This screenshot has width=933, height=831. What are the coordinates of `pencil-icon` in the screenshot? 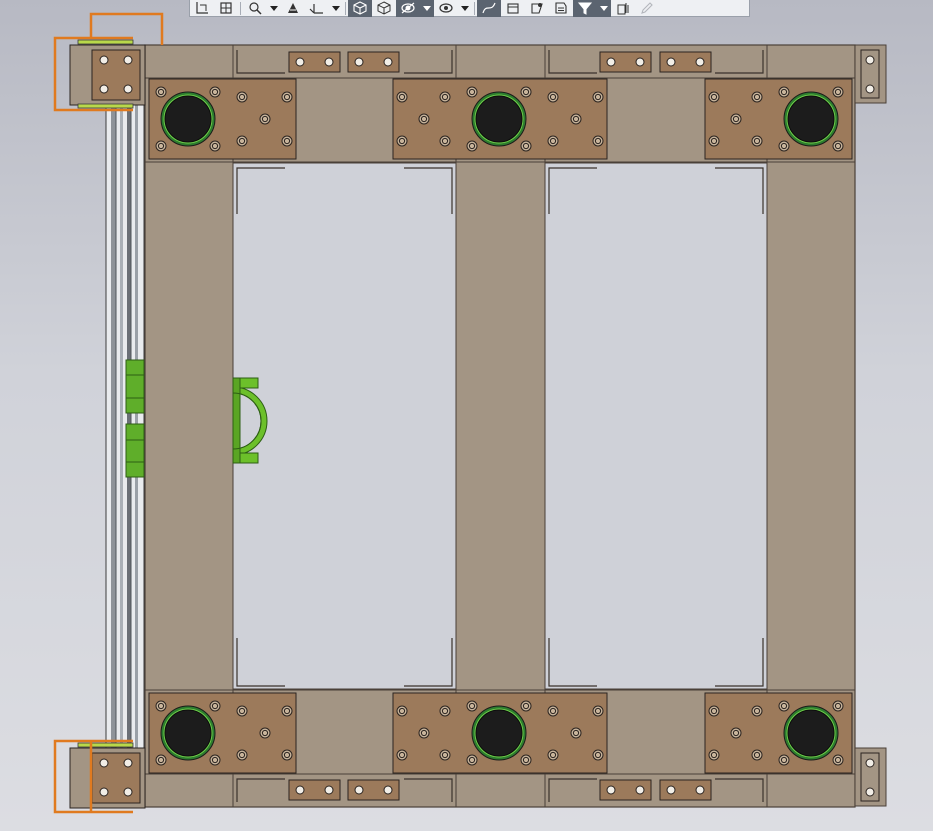 It's located at (647, 8).